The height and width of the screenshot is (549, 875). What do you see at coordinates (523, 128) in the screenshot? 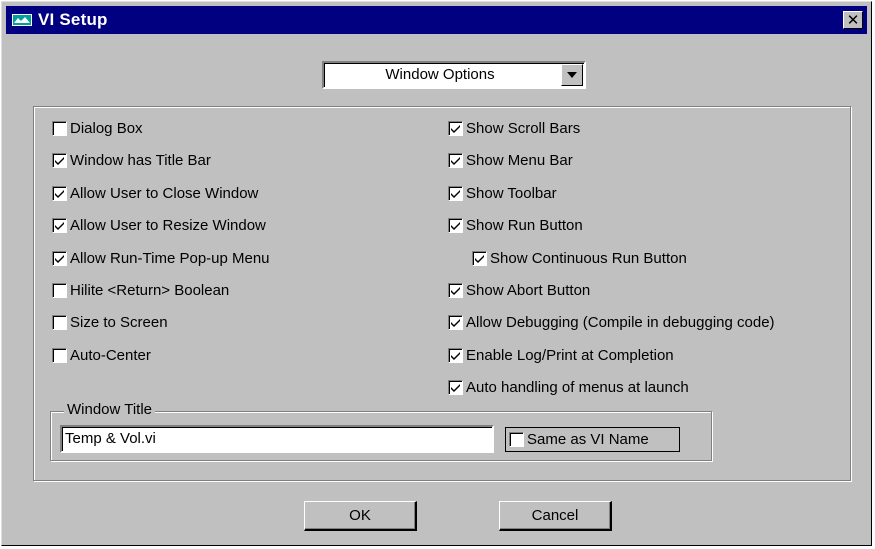
I see `checkbox-label: Show Scroll Bars` at bounding box center [523, 128].